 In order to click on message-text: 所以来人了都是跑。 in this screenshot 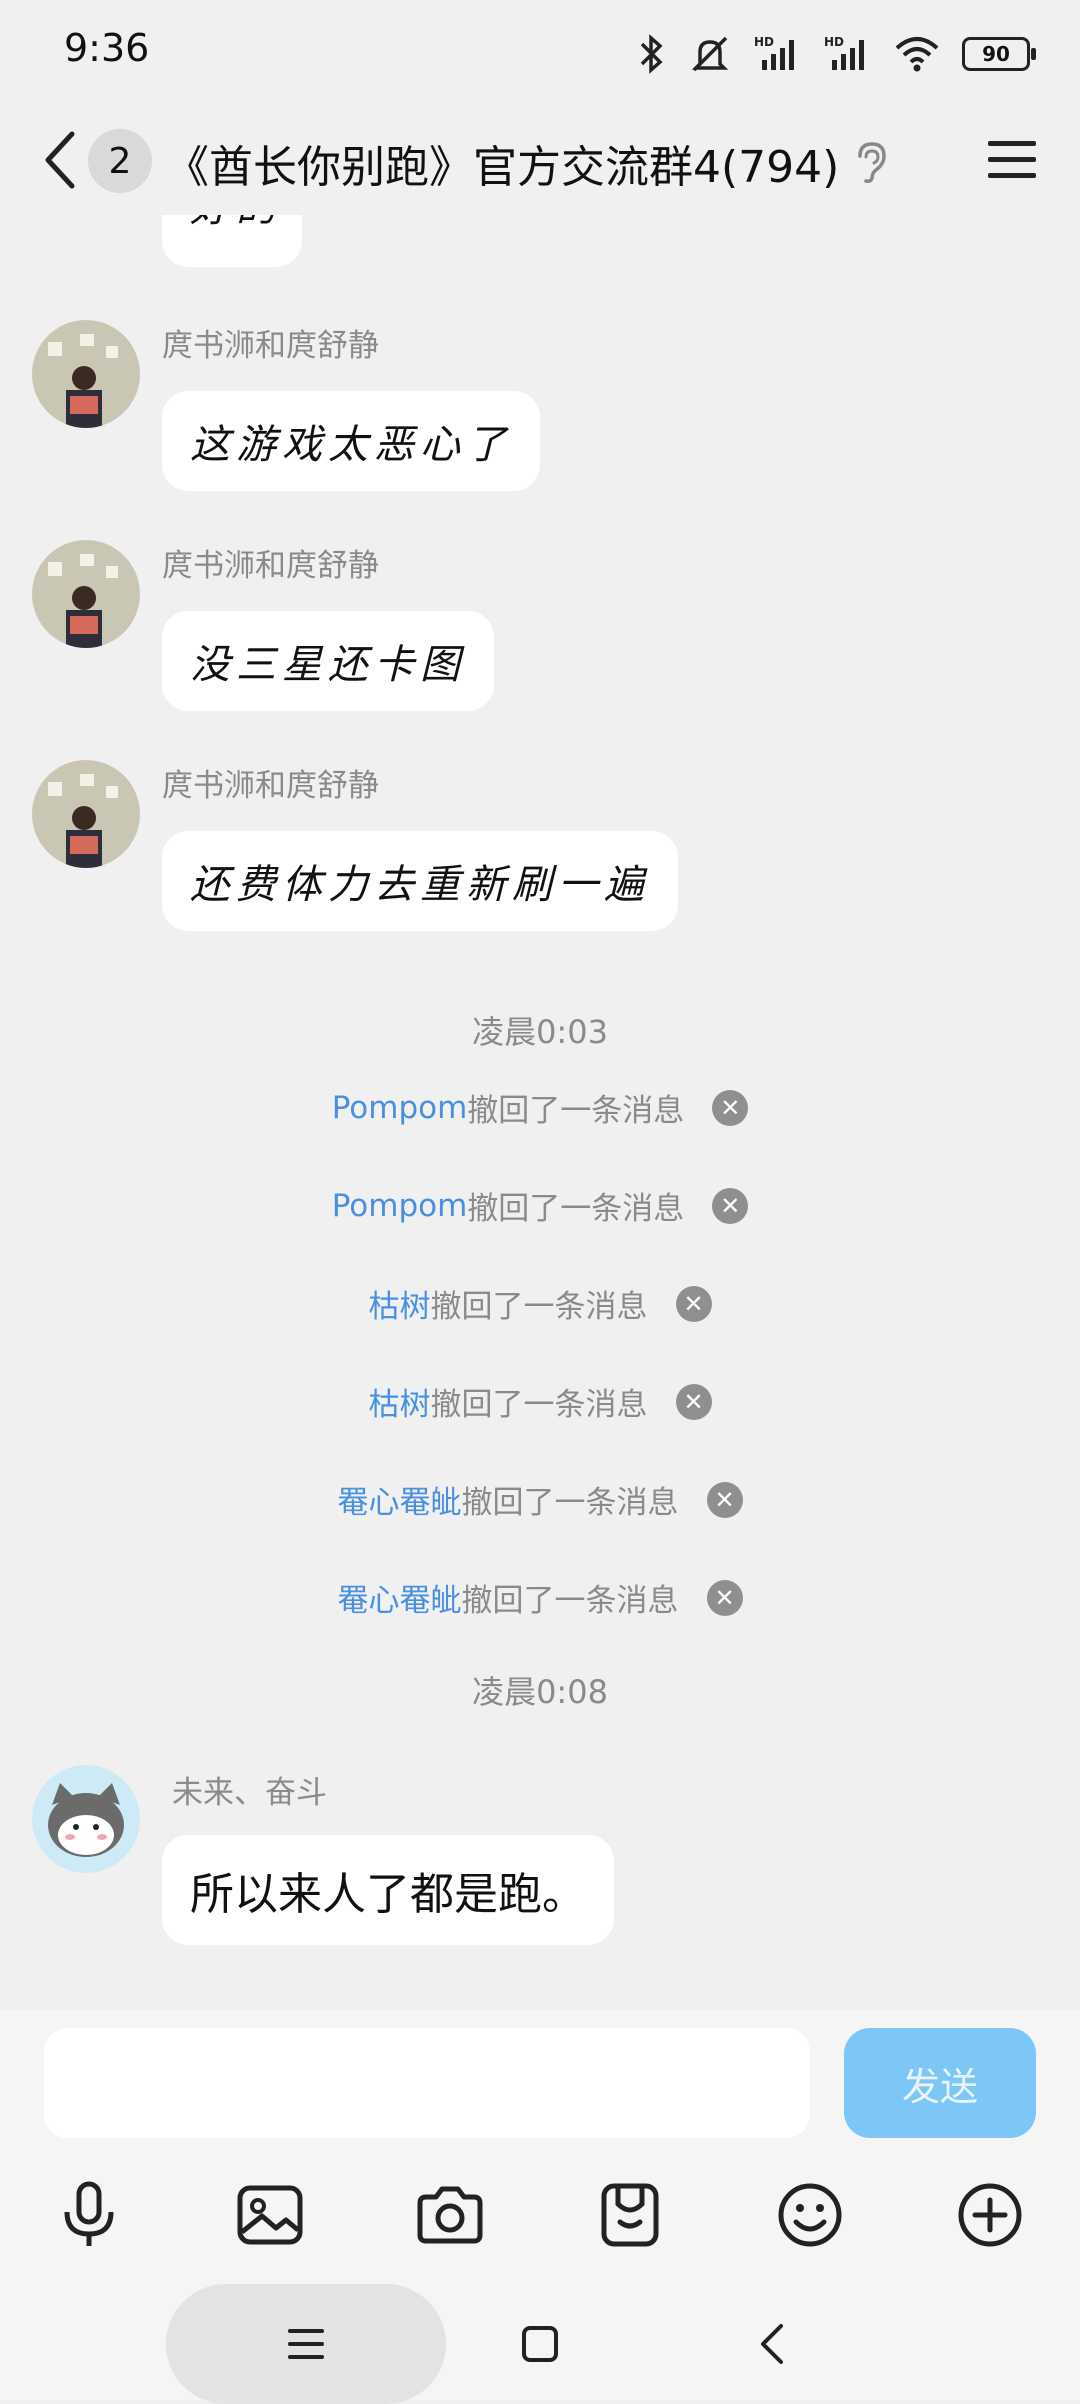, I will do `click(388, 1894)`.